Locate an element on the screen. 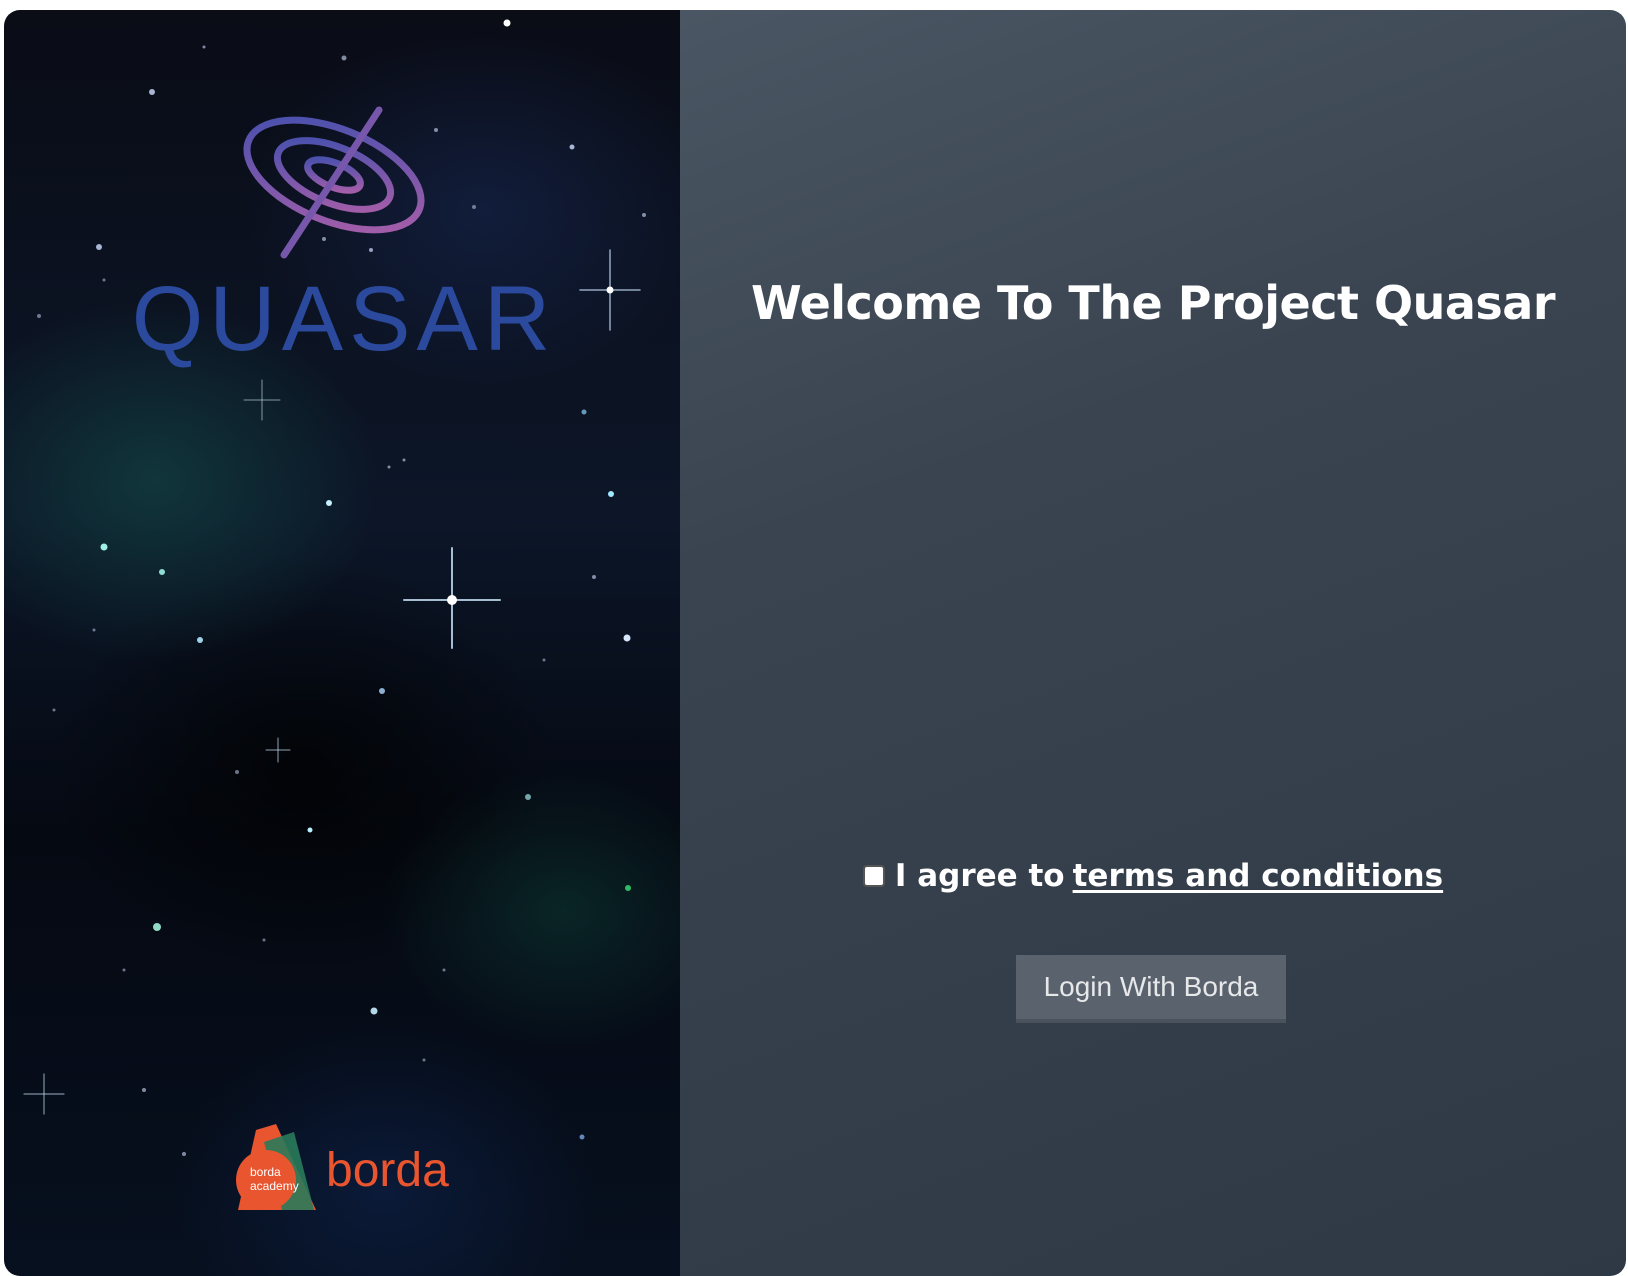  terms-link: terms and conditions is located at coordinates (1258, 876).